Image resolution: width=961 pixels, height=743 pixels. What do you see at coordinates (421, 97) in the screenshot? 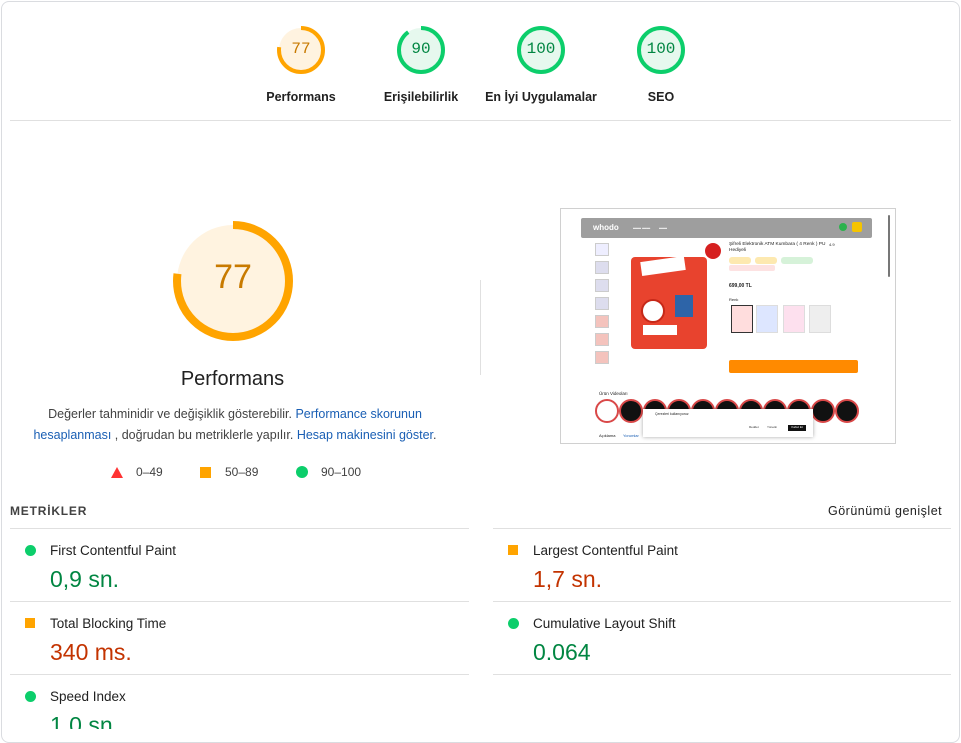
I see `gauge-label: Erişilebilirlik` at bounding box center [421, 97].